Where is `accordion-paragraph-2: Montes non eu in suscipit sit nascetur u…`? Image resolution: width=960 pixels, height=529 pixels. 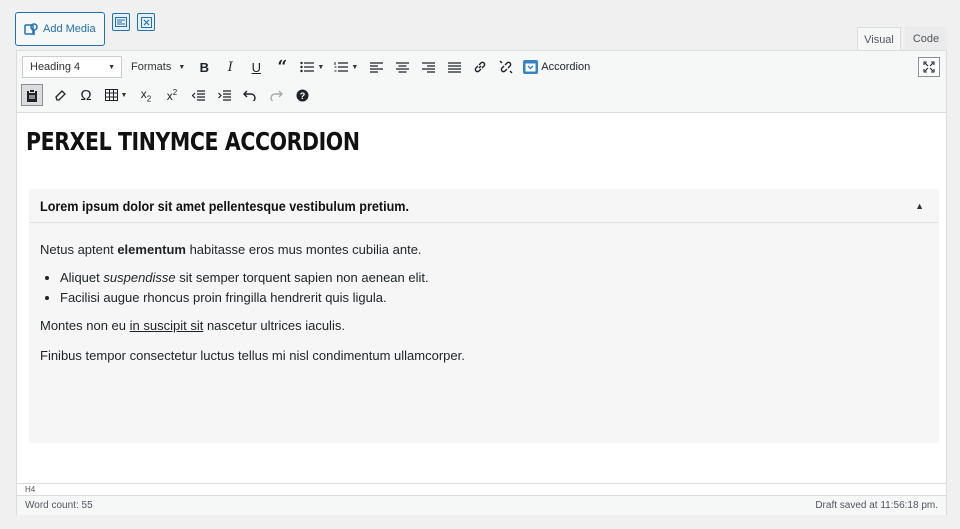 accordion-paragraph-2: Montes non eu in suscipit sit nascetur u… is located at coordinates (484, 326).